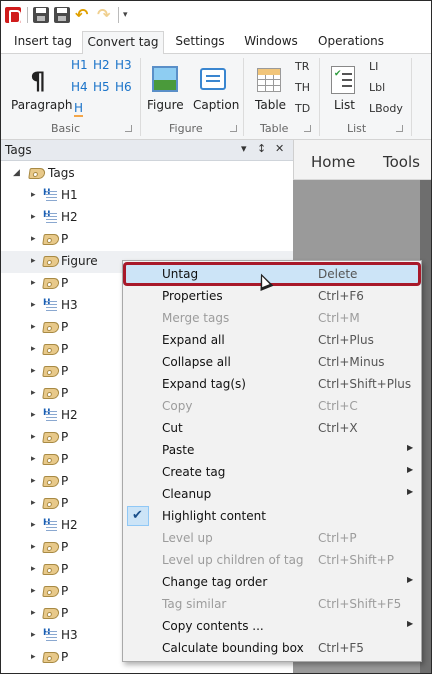 The width and height of the screenshot is (432, 674). I want to click on h-button: H, so click(79, 109).